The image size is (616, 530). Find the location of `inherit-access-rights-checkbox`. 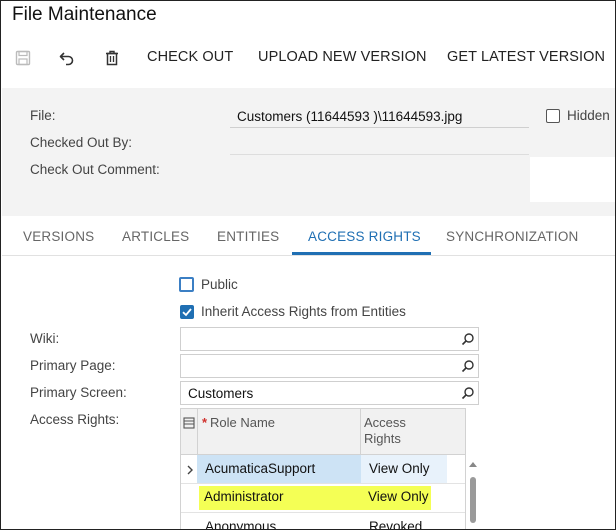

inherit-access-rights-checkbox is located at coordinates (187, 312).